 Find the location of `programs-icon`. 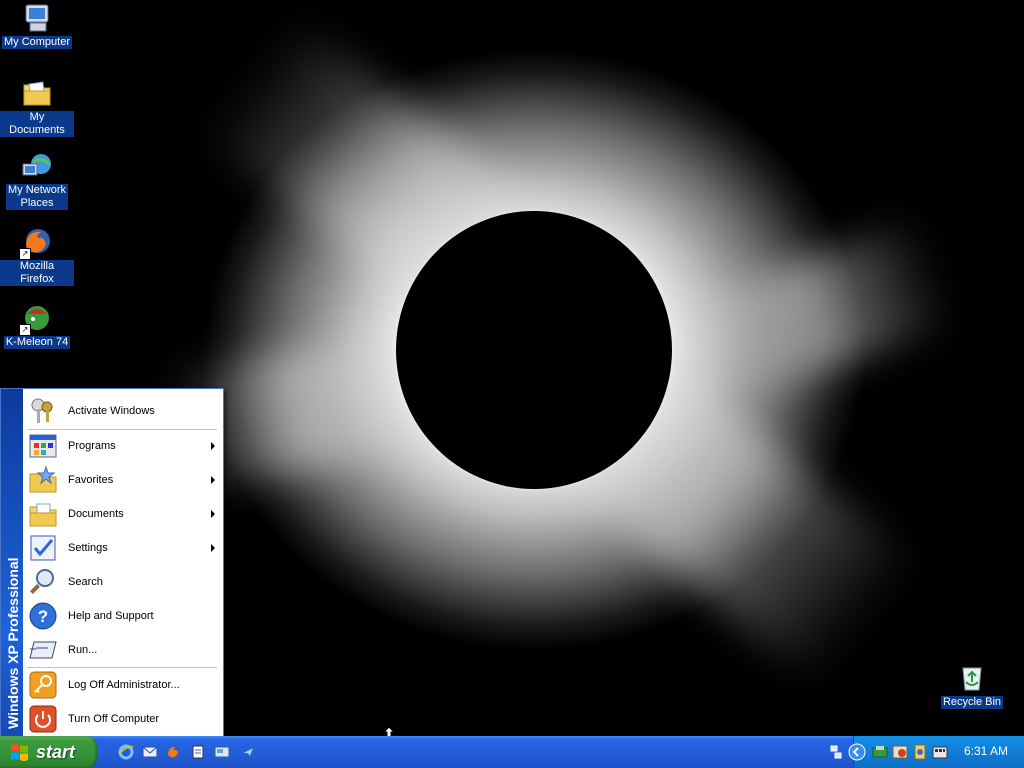

programs-icon is located at coordinates (43, 446).